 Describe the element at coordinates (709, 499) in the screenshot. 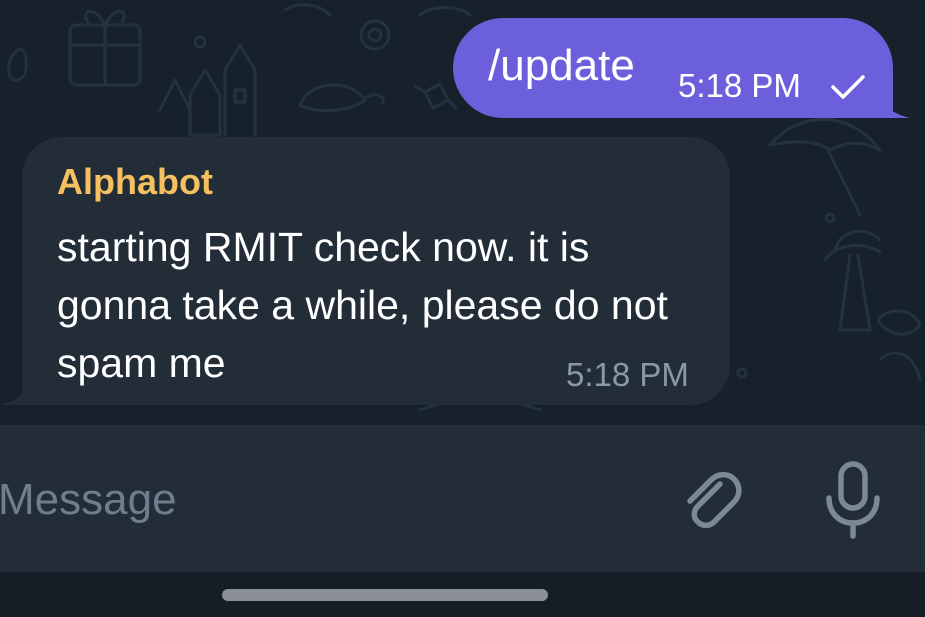

I see `paperclip-icon` at that location.